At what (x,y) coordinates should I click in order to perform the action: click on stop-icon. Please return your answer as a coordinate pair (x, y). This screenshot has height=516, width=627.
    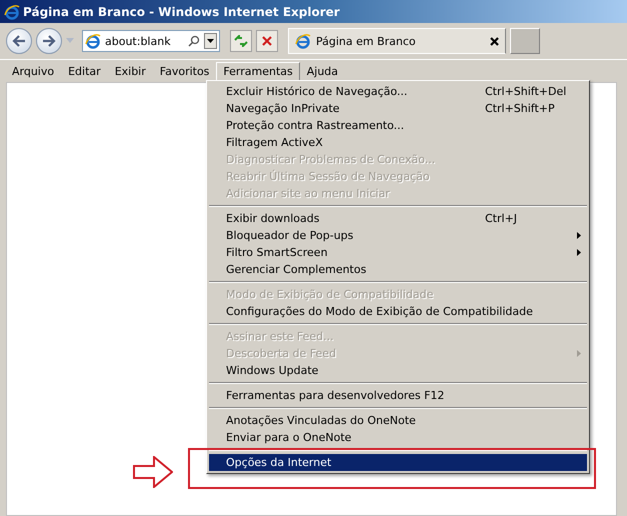
    Looking at the image, I should click on (267, 41).